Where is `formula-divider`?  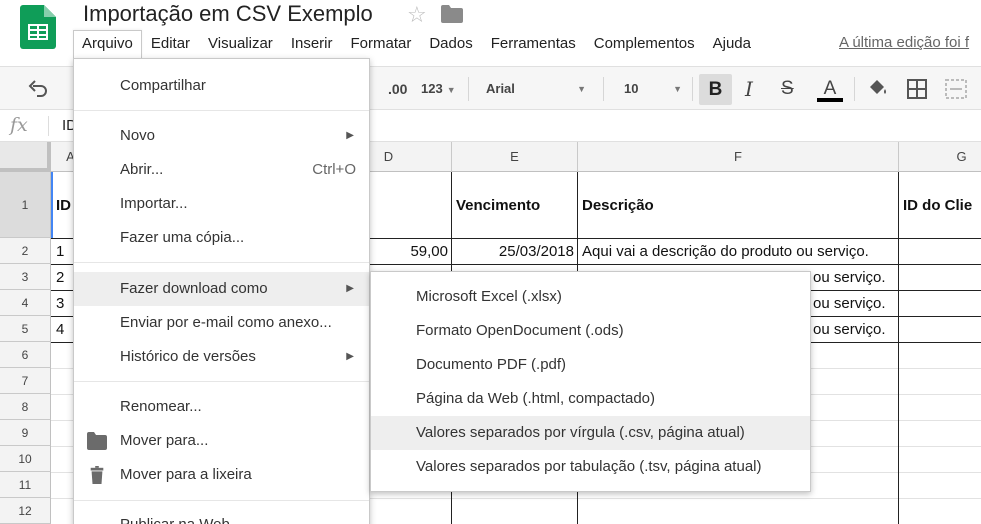 formula-divider is located at coordinates (48, 126).